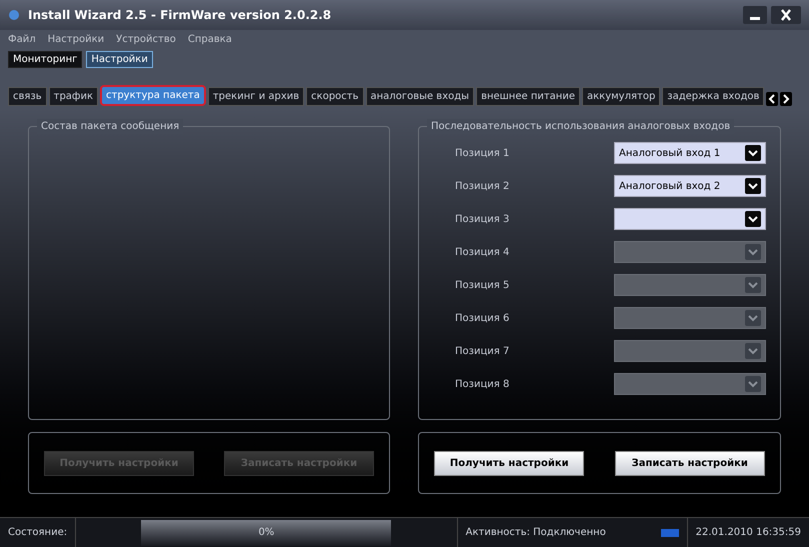 This screenshot has width=809, height=547. I want to click on tab: трафик, so click(73, 96).